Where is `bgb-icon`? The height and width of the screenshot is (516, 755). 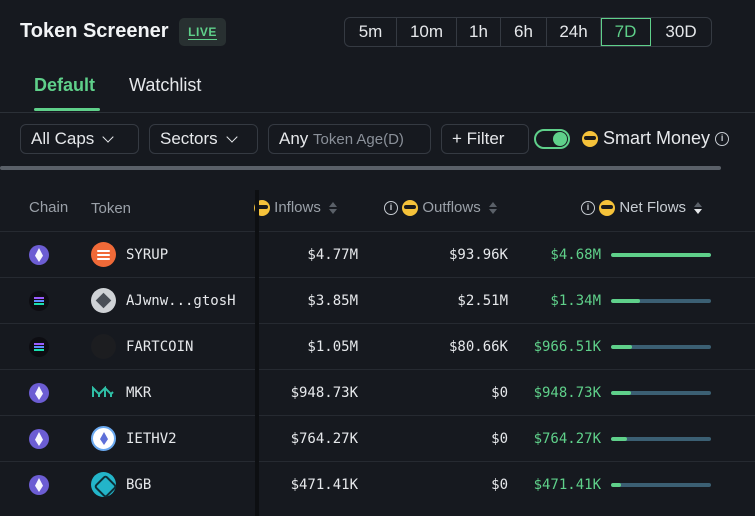
bgb-icon is located at coordinates (103, 484).